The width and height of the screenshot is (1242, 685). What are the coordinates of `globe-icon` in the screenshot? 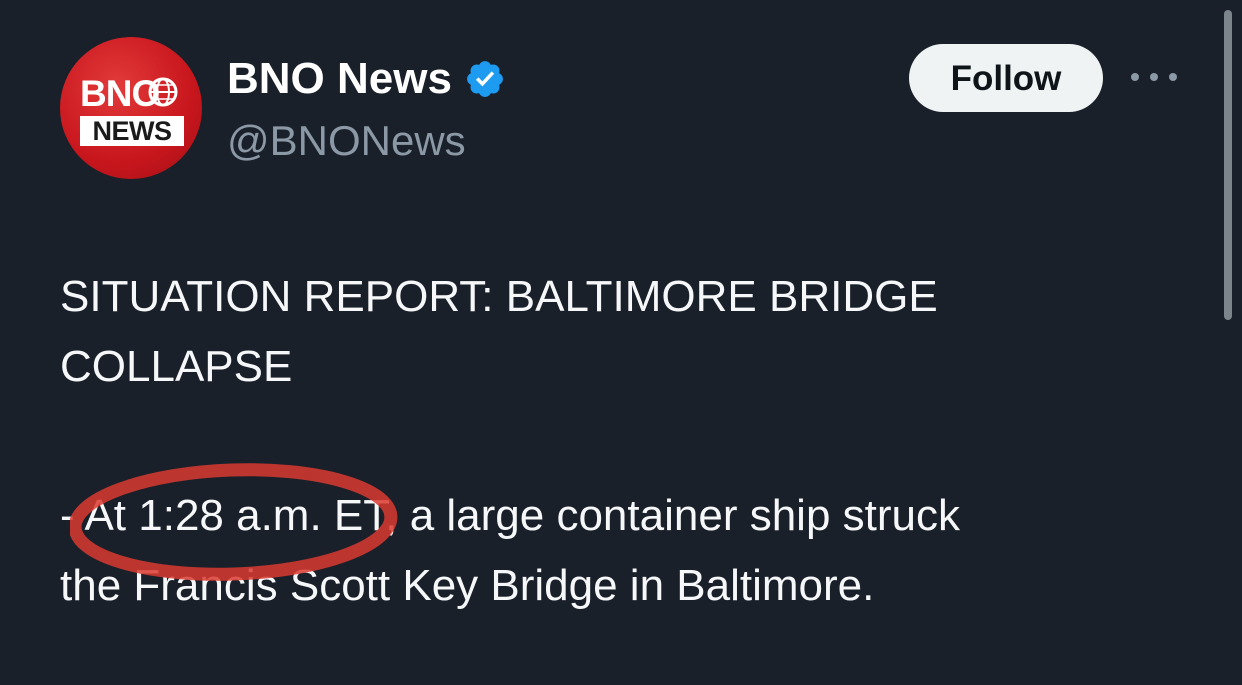 It's located at (163, 92).